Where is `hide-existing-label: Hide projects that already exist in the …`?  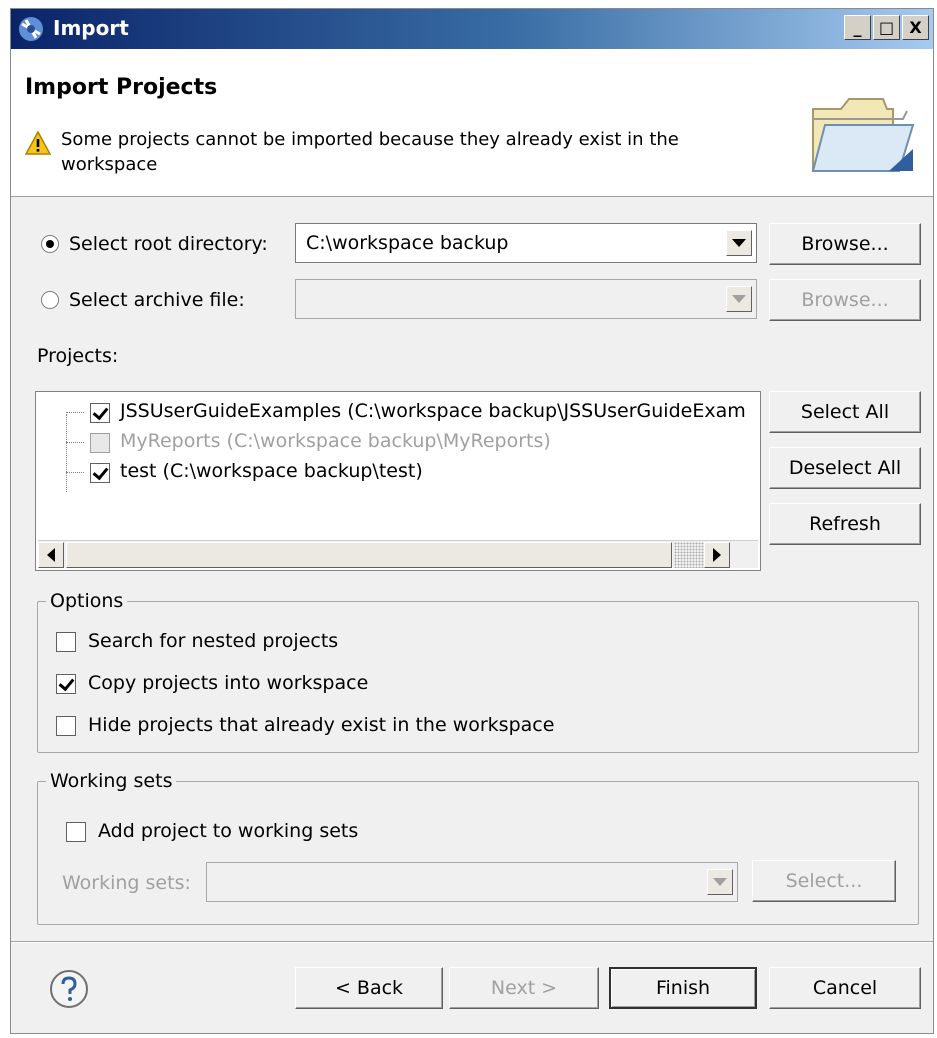 hide-existing-label: Hide projects that already exist in the … is located at coordinates (321, 725).